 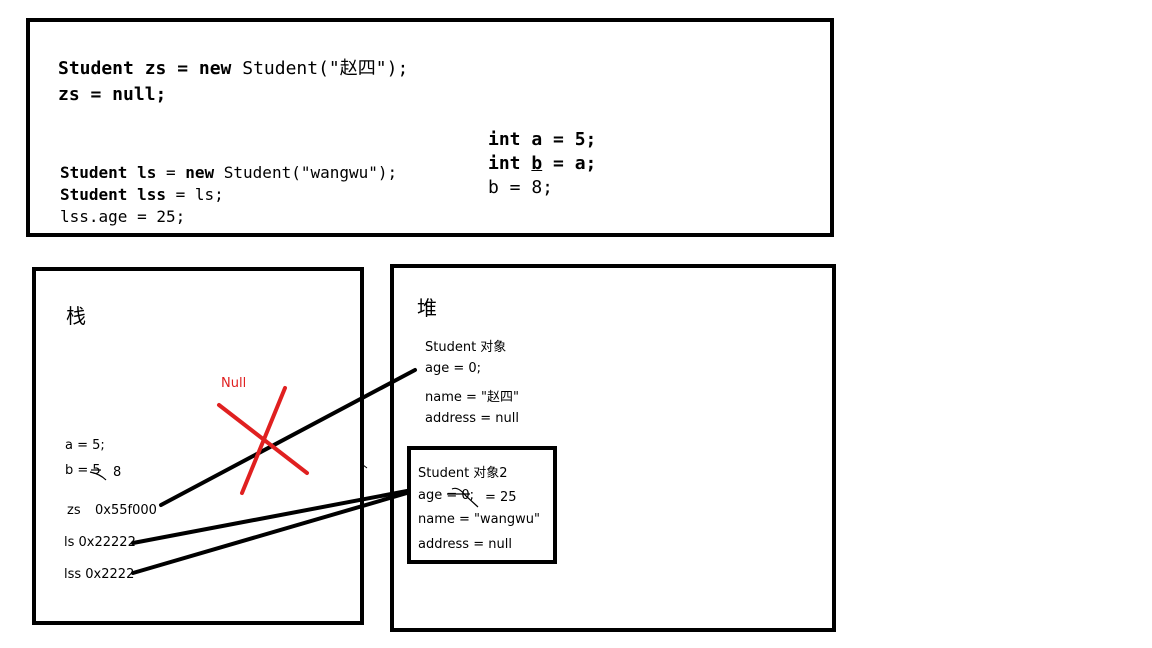 What do you see at coordinates (288, 437) in the screenshot?
I see `zs-to-object1-line` at bounding box center [288, 437].